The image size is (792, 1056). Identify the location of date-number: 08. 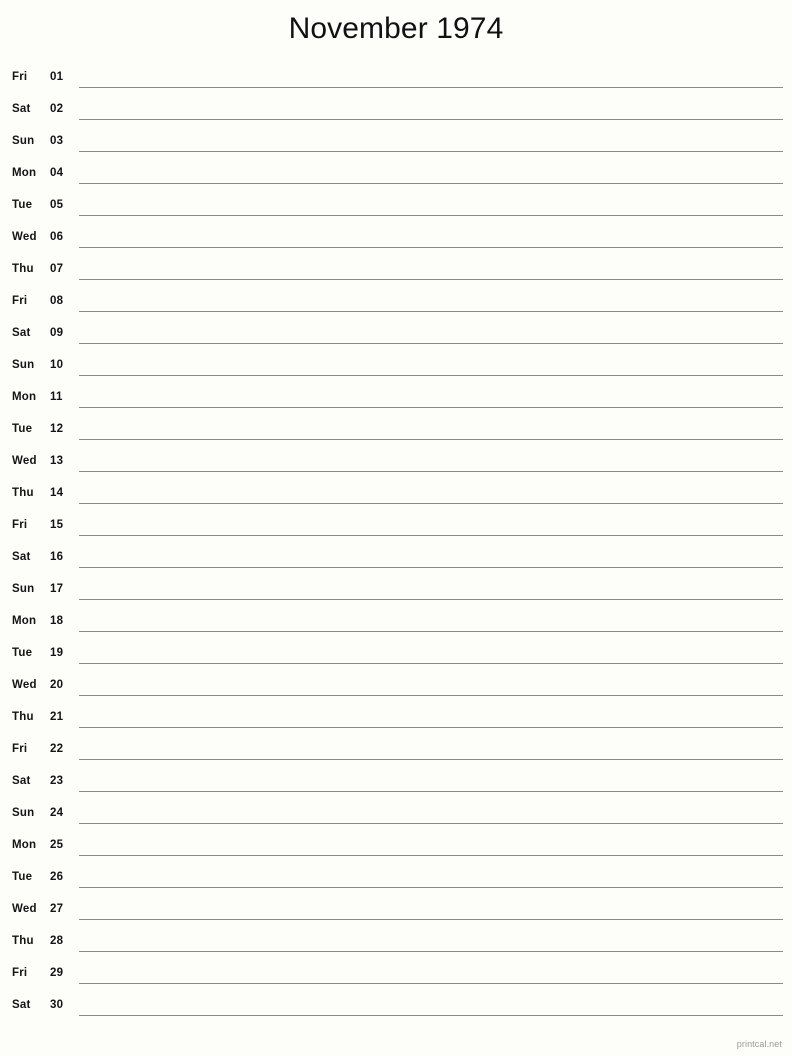
(57, 301).